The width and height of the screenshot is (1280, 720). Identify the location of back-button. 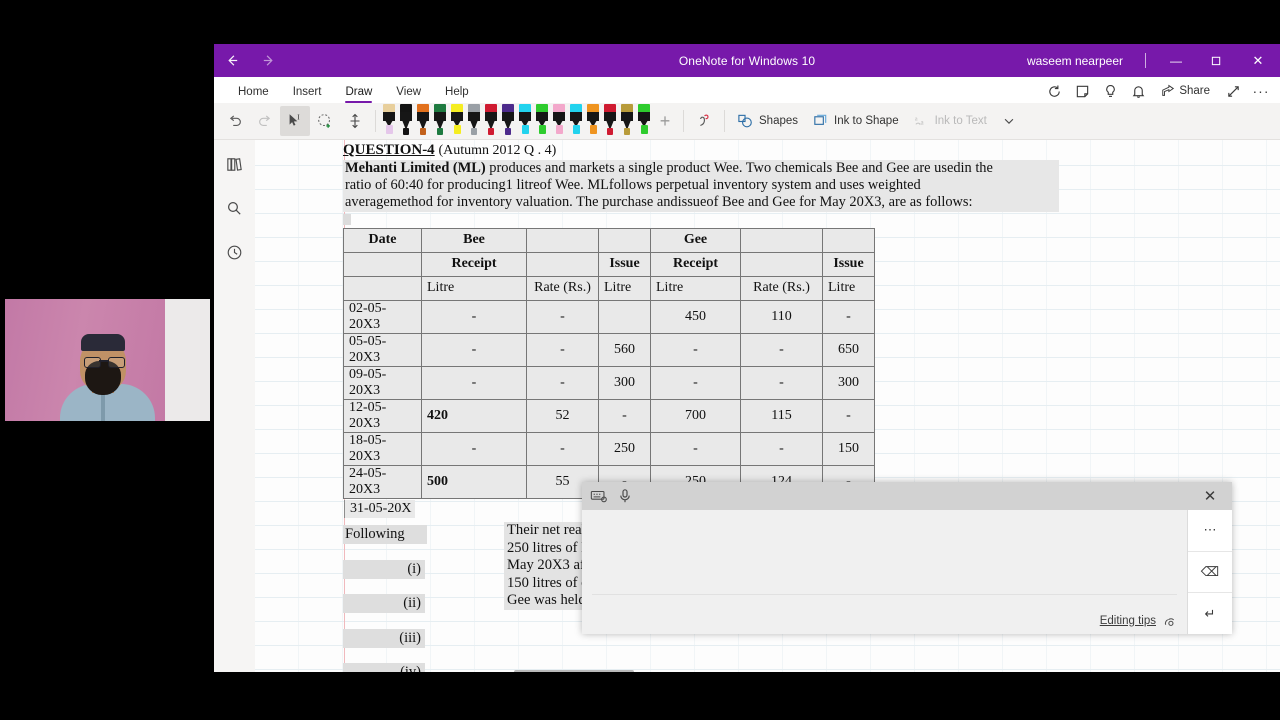
(232, 60).